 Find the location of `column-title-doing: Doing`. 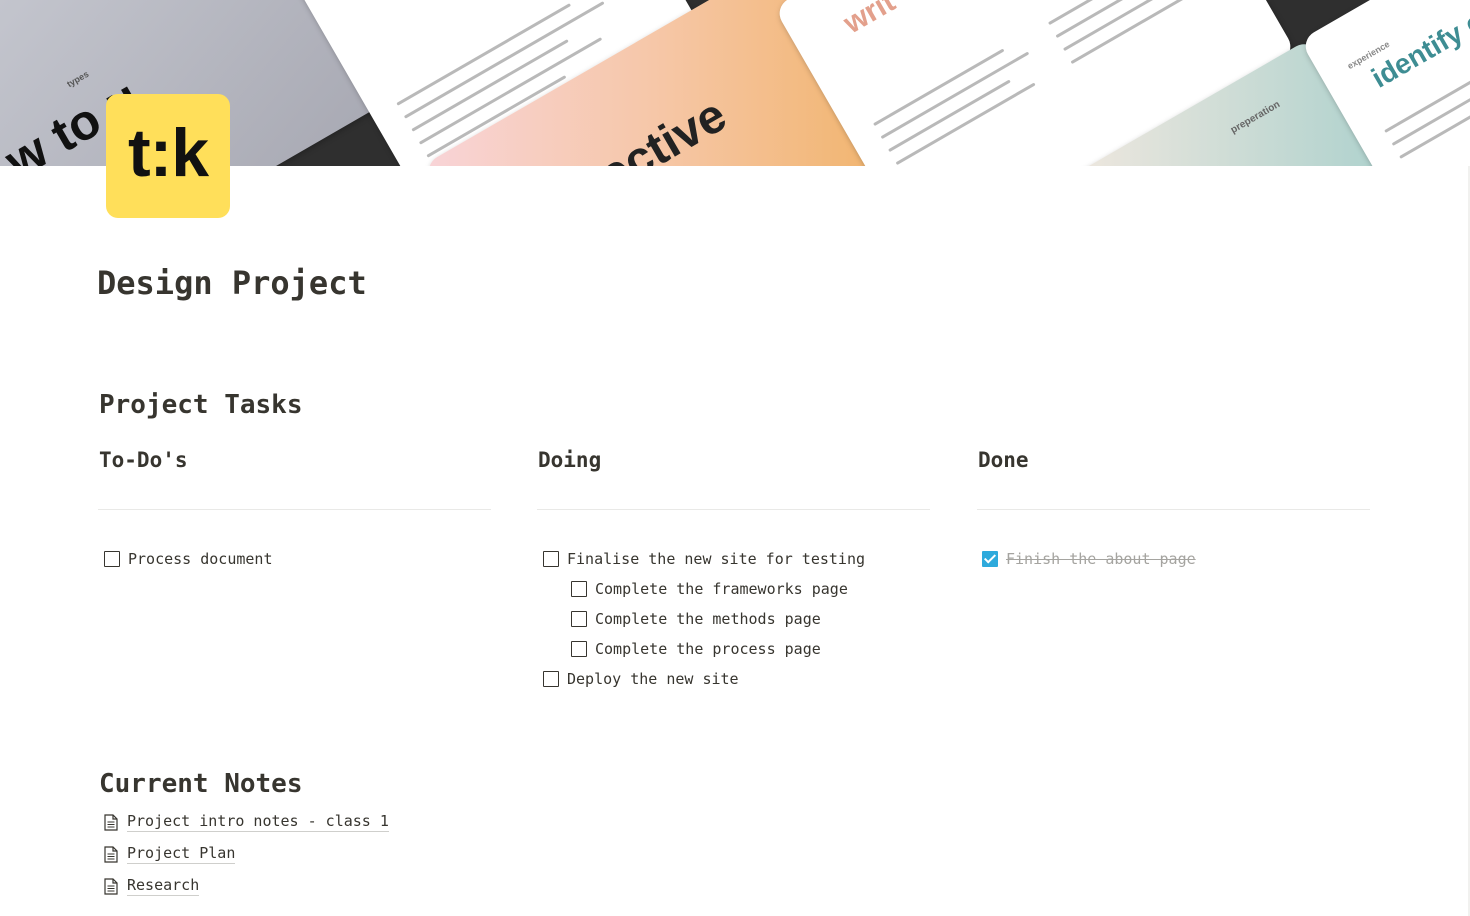

column-title-doing: Doing is located at coordinates (570, 460).